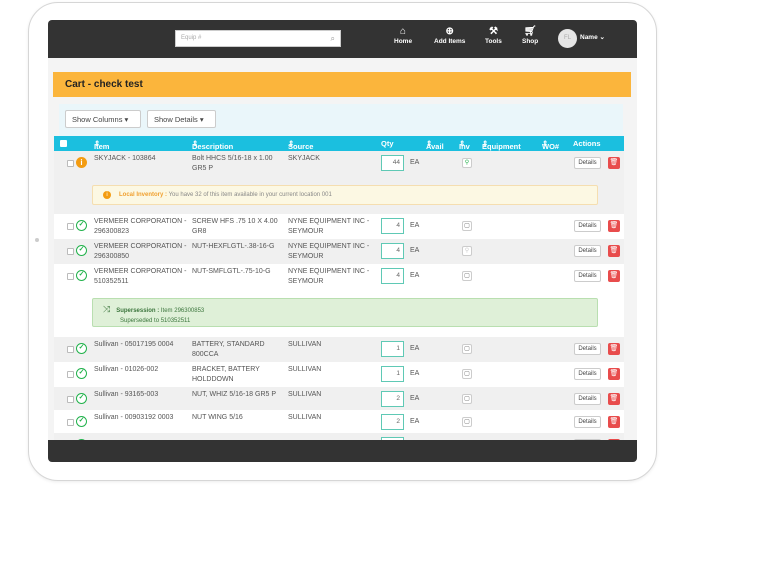 Image resolution: width=776 pixels, height=578 pixels. I want to click on col-equipment: Equipment # ⇕, so click(501, 149).